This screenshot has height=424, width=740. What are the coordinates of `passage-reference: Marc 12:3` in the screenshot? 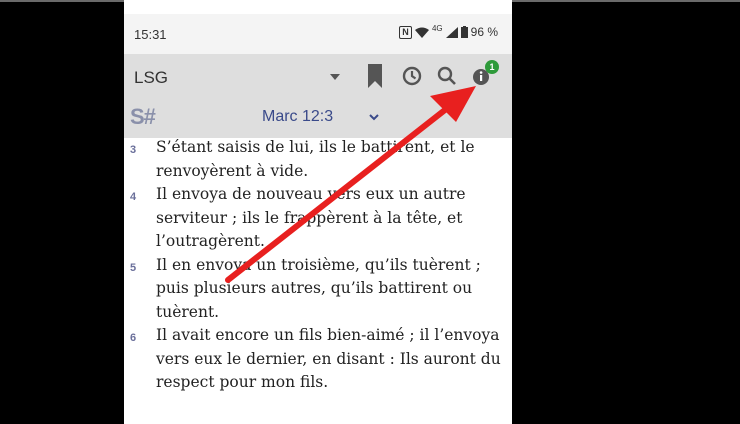 It's located at (297, 117).